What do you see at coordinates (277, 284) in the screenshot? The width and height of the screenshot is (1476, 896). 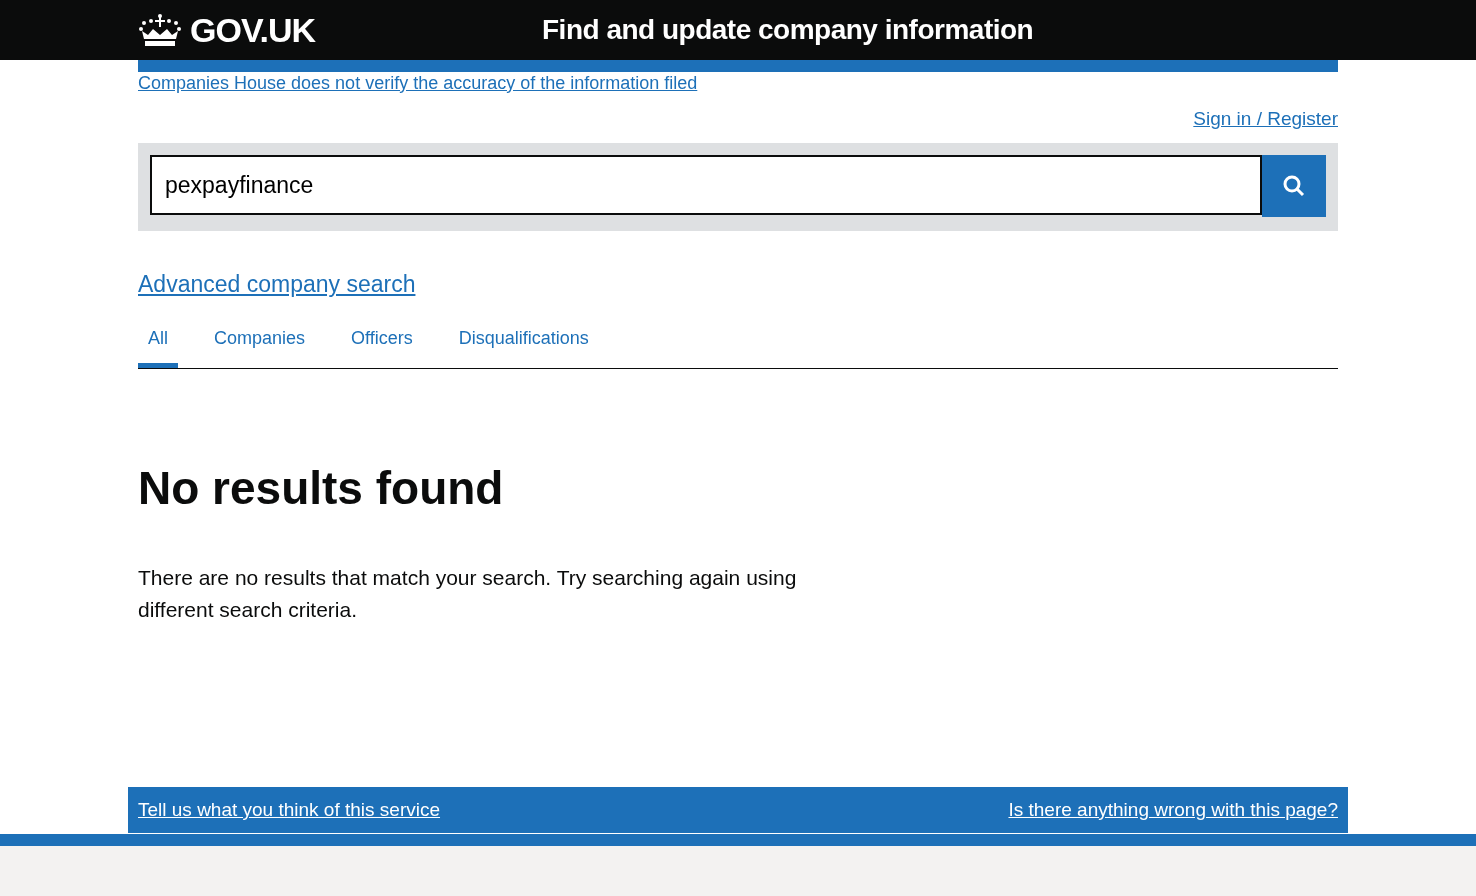 I see `advanced-search-link: Advanced company search` at bounding box center [277, 284].